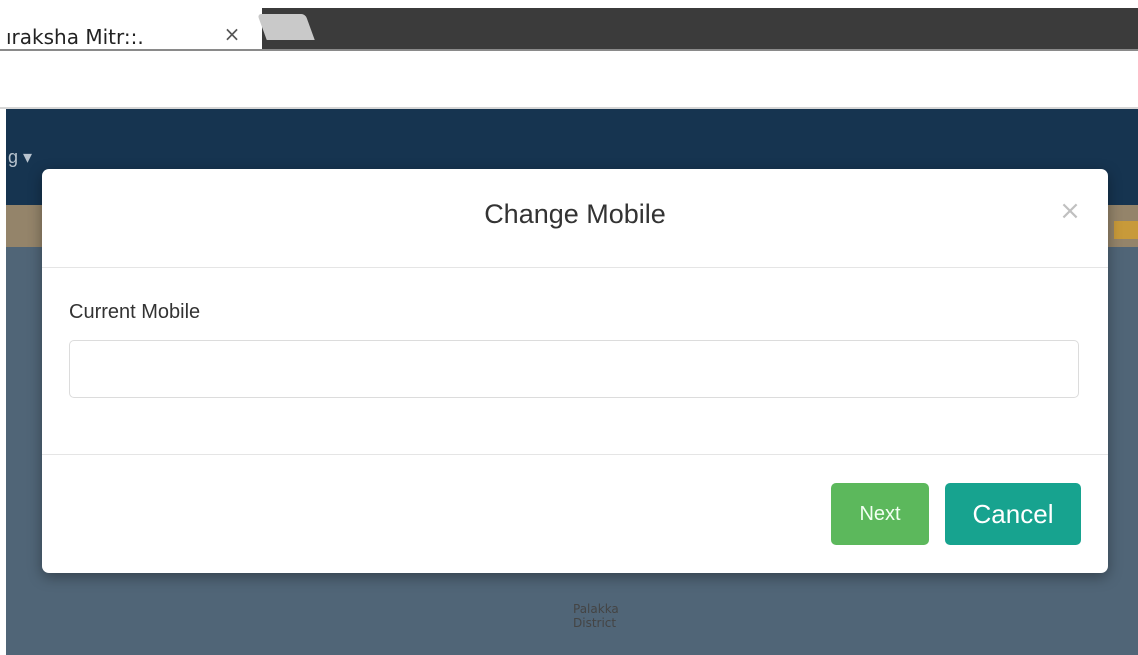 The height and width of the screenshot is (655, 1138). I want to click on close-icon: ×, so click(1070, 211).